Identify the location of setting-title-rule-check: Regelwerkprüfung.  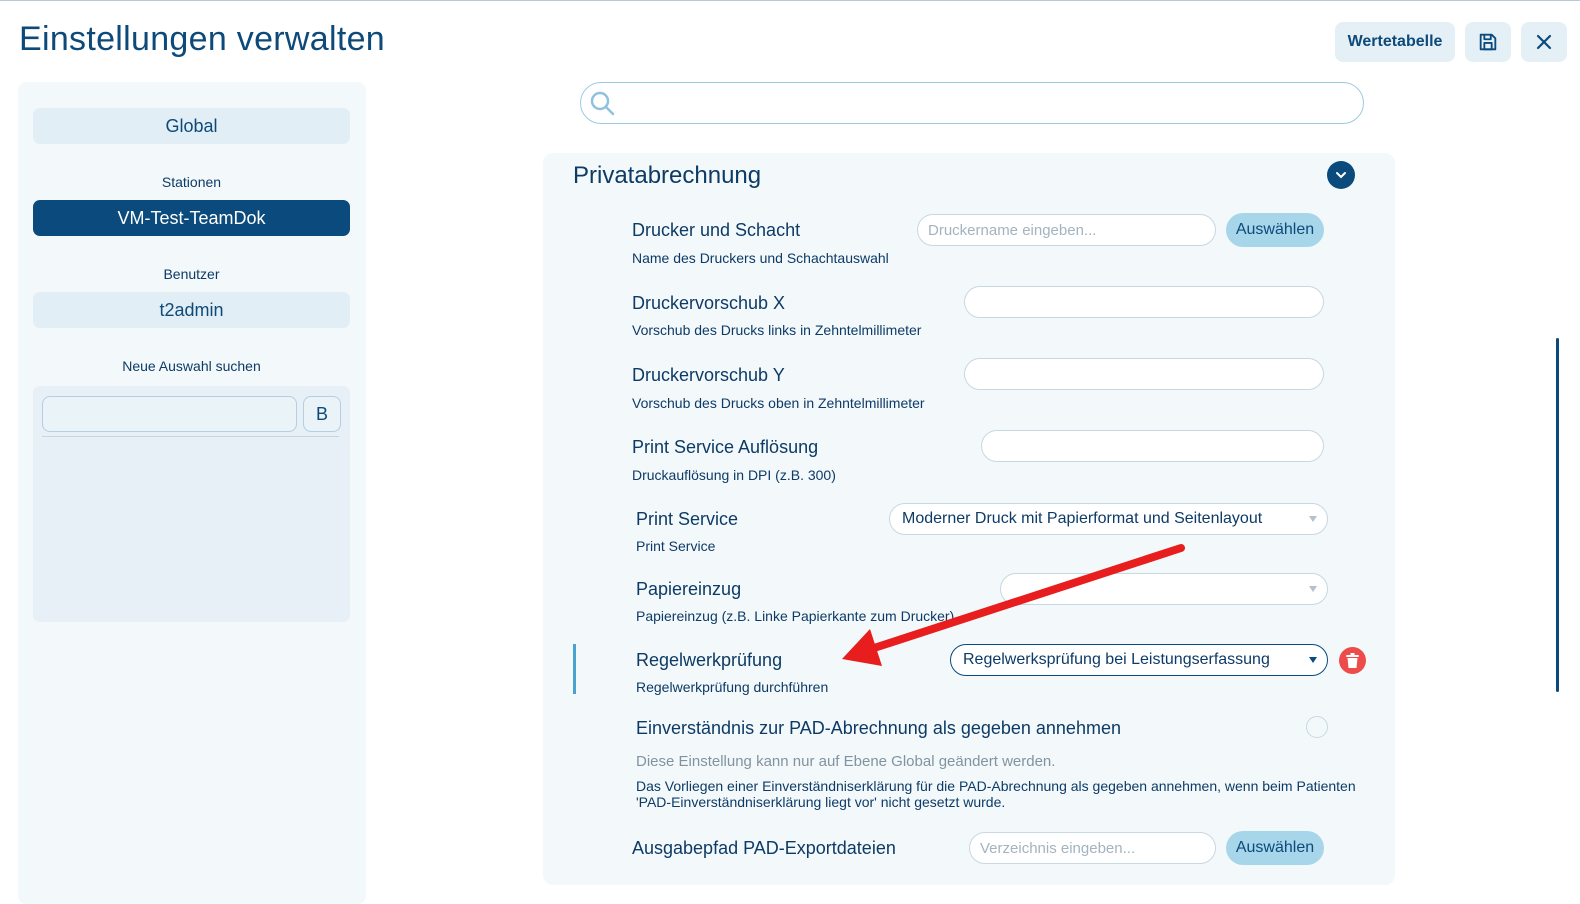
(709, 660).